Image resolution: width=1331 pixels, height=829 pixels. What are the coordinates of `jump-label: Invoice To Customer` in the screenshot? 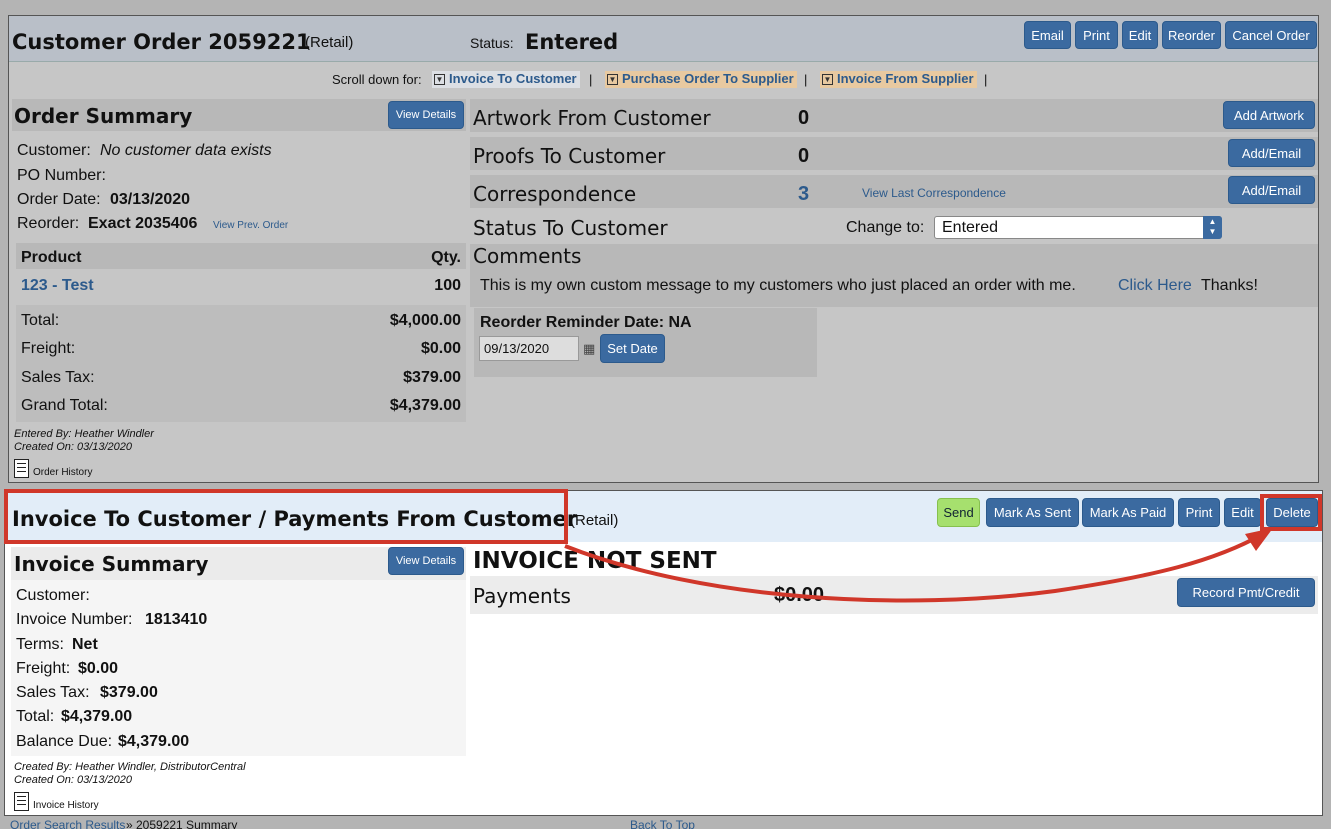 It's located at (513, 78).